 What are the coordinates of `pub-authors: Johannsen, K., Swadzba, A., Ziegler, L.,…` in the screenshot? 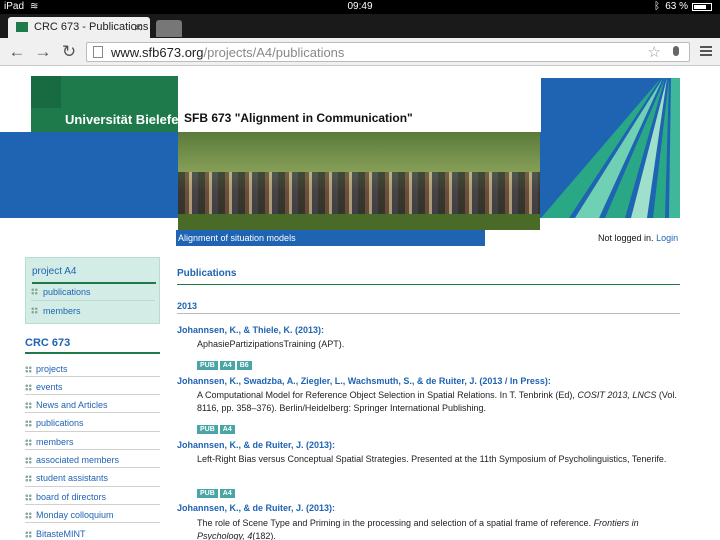 It's located at (364, 381).